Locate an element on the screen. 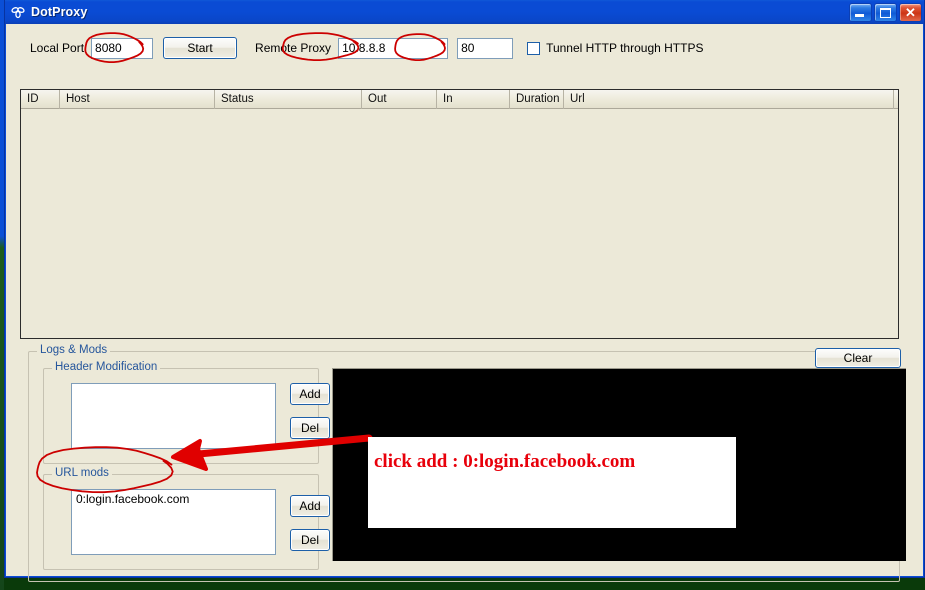 The image size is (925, 590). column-header-url: Url is located at coordinates (729, 99).